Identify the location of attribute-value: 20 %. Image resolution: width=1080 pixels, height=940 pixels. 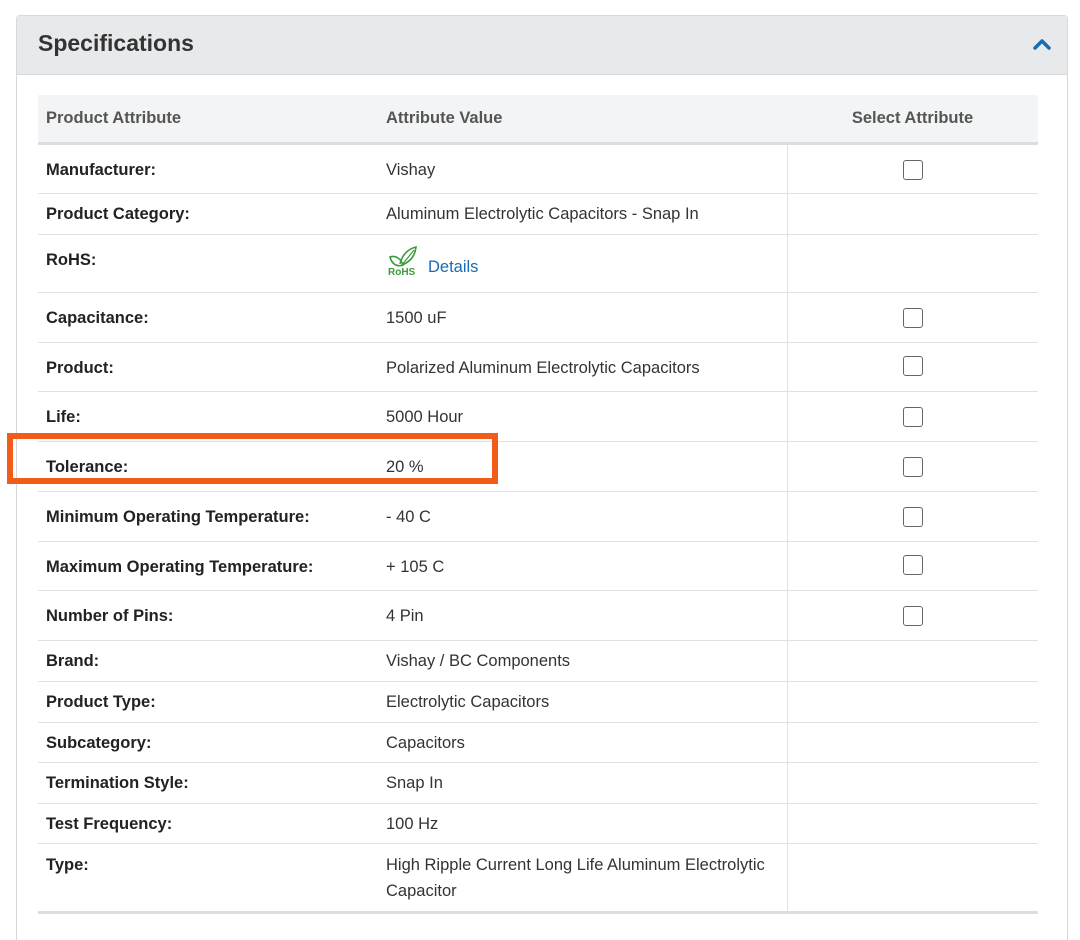
(582, 466).